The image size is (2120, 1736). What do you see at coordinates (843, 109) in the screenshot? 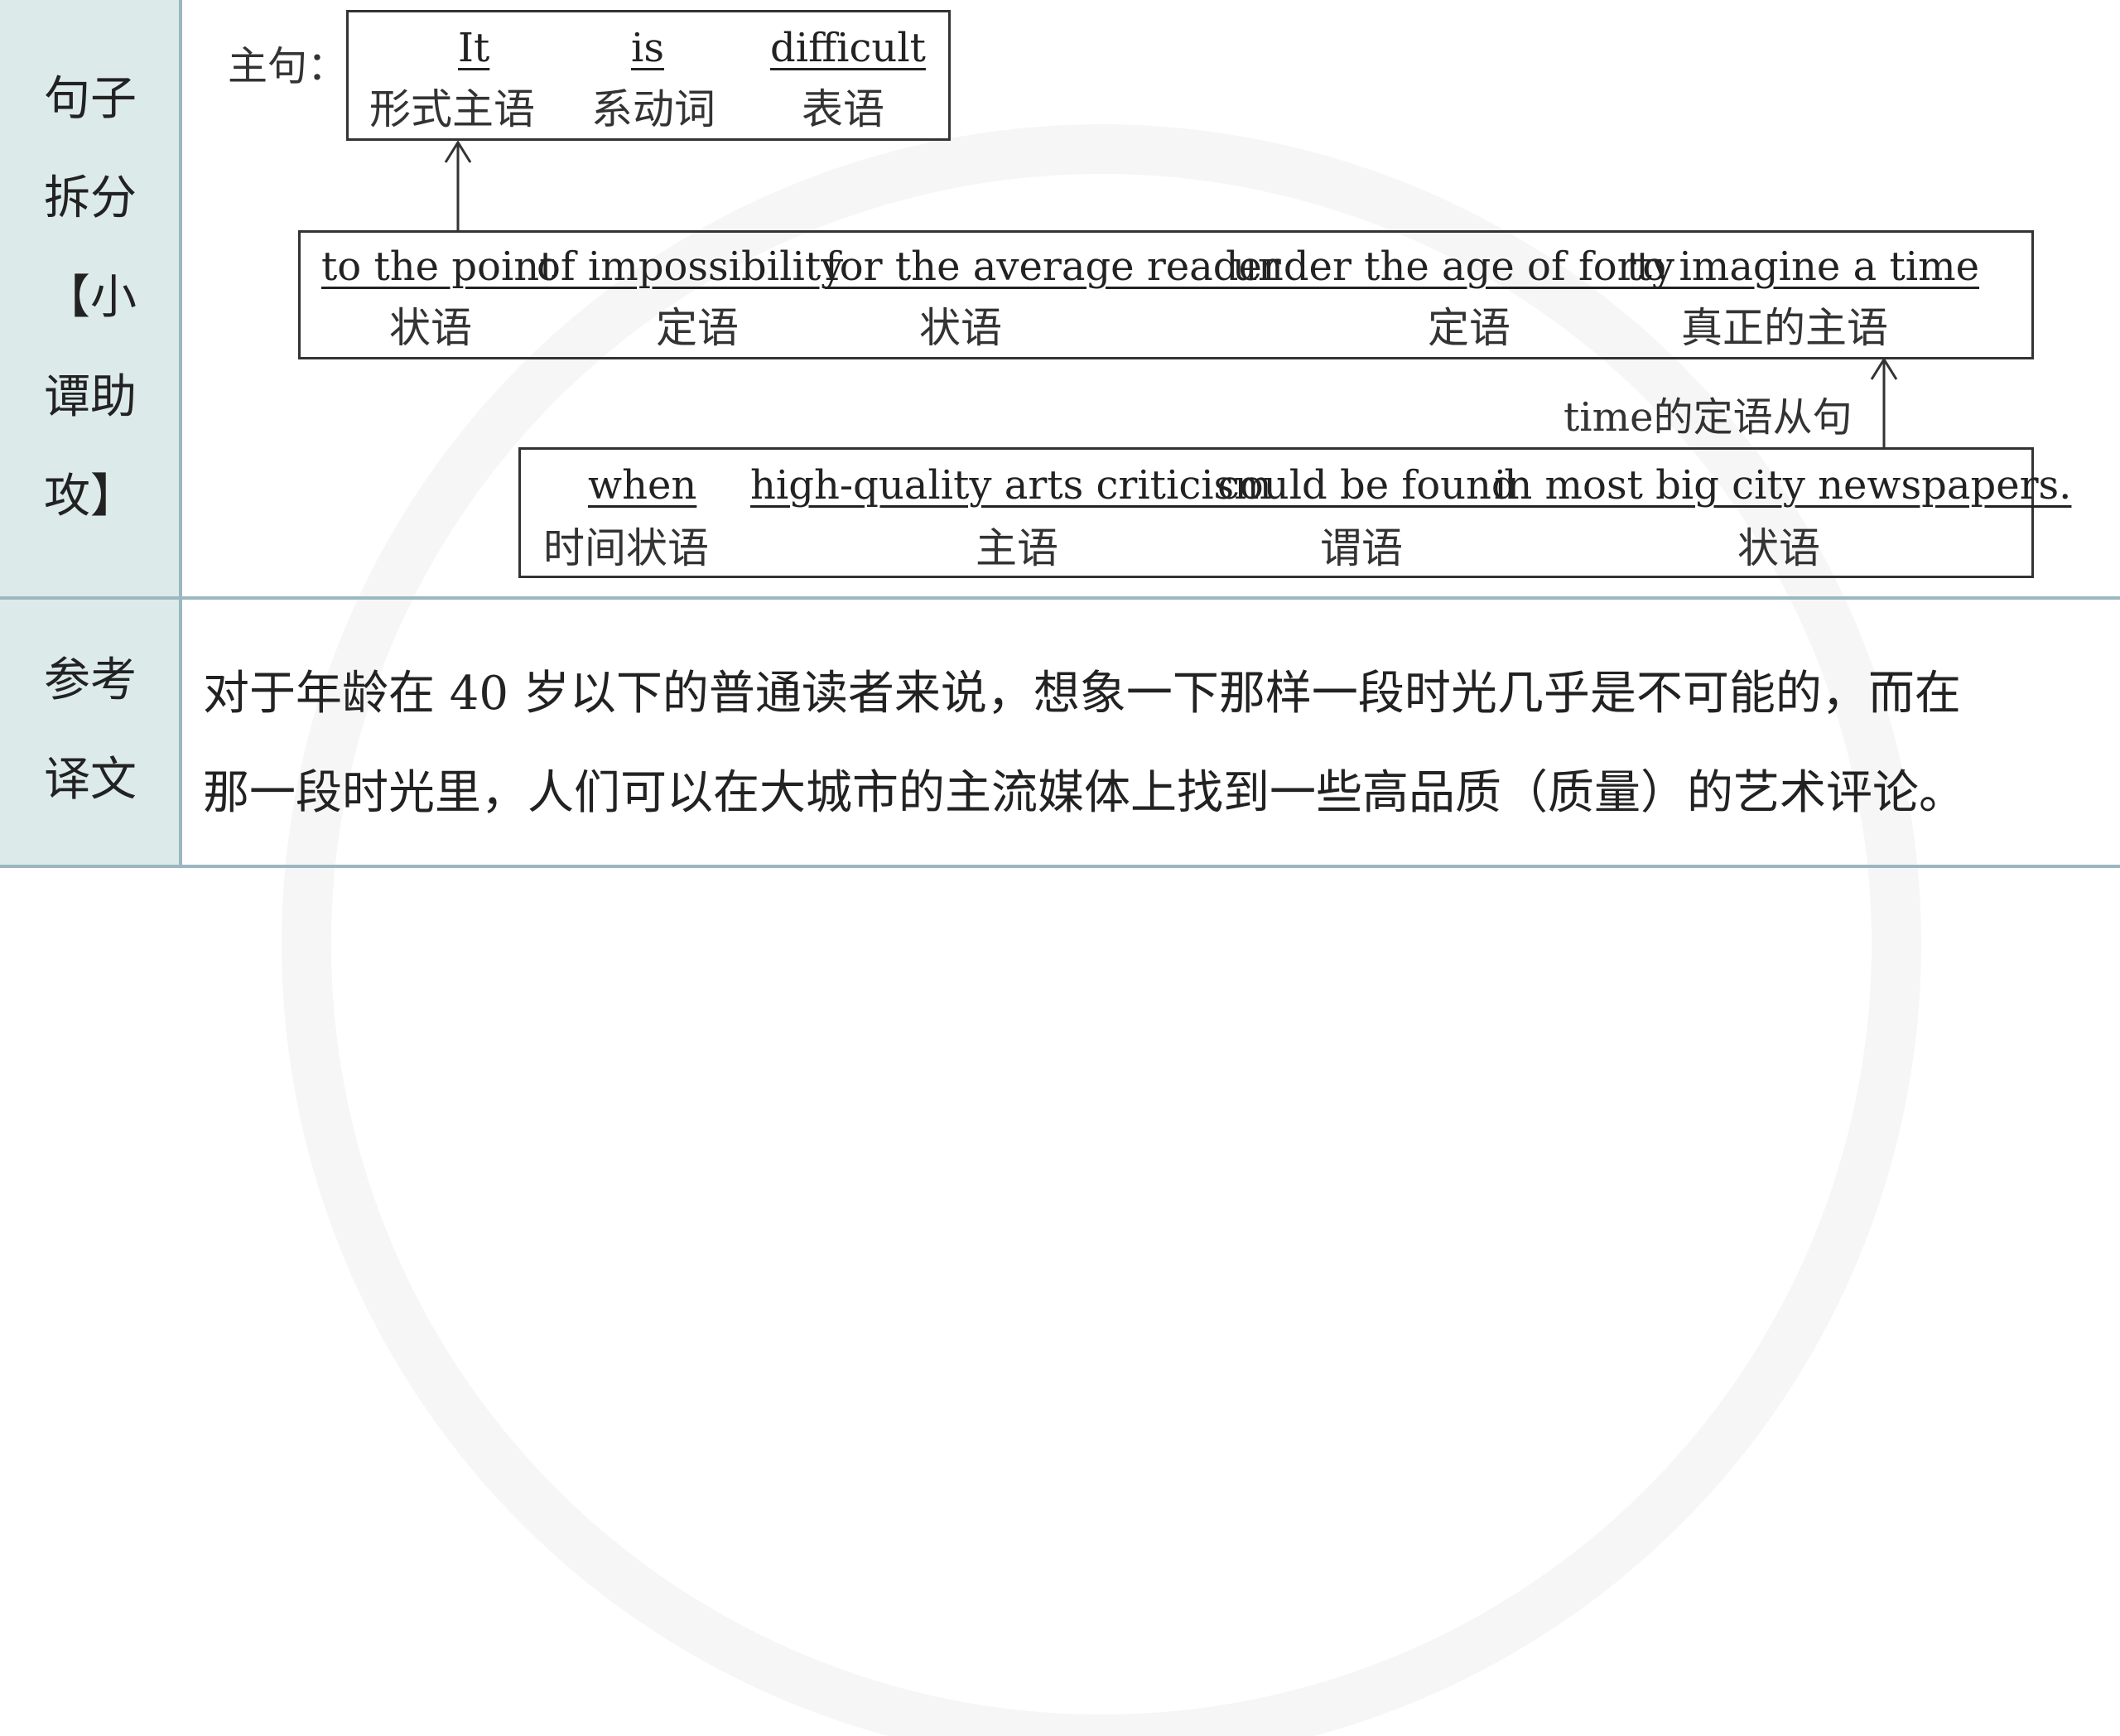
I see `main-clause-role: 表语` at bounding box center [843, 109].